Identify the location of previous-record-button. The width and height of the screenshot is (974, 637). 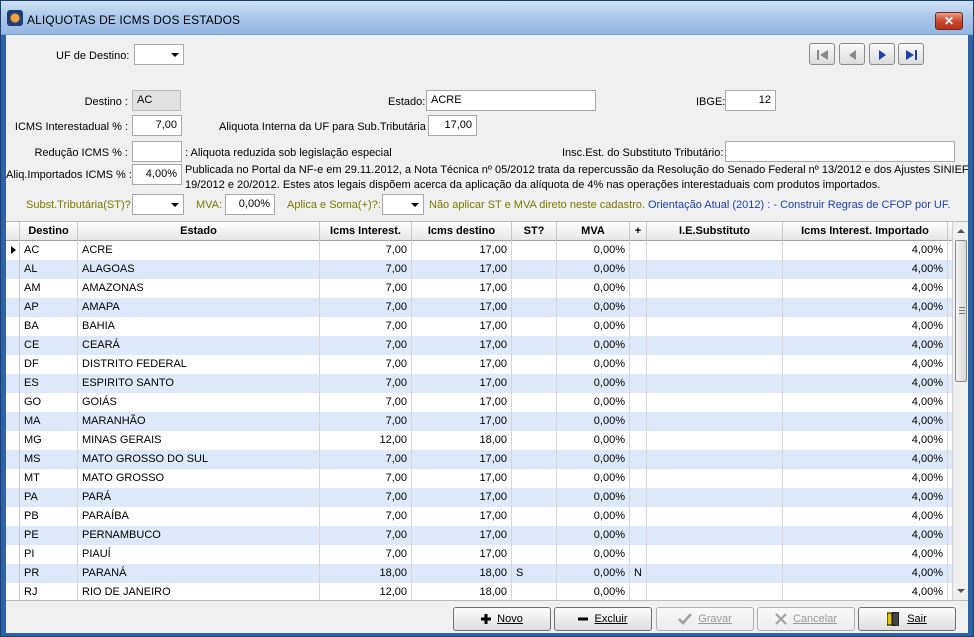
(852, 54).